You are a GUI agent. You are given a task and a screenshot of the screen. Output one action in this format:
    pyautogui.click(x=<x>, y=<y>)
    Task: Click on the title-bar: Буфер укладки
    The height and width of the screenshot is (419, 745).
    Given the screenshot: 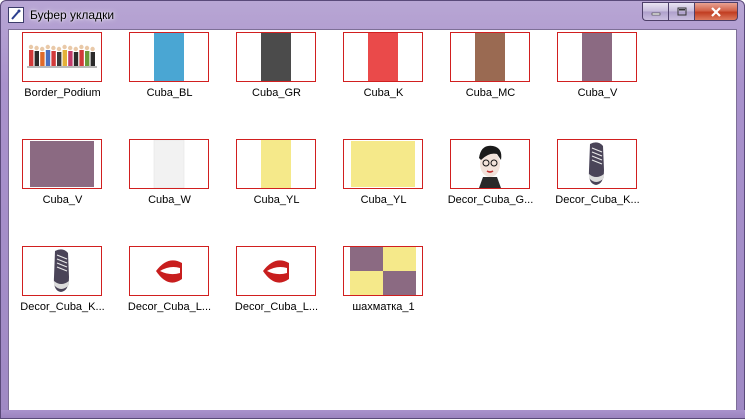 What is the action you would take?
    pyautogui.click(x=372, y=15)
    